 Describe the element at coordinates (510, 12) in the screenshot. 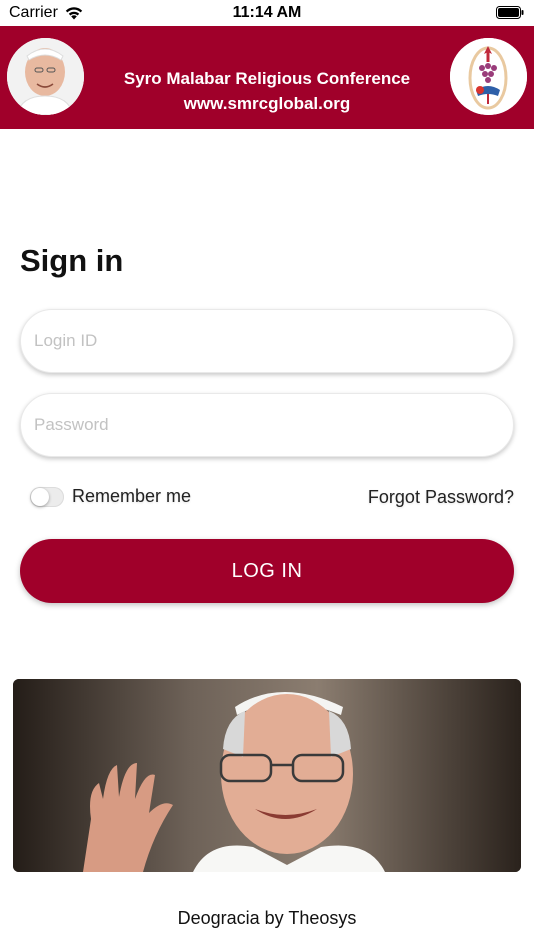

I see `battery-icon` at that location.